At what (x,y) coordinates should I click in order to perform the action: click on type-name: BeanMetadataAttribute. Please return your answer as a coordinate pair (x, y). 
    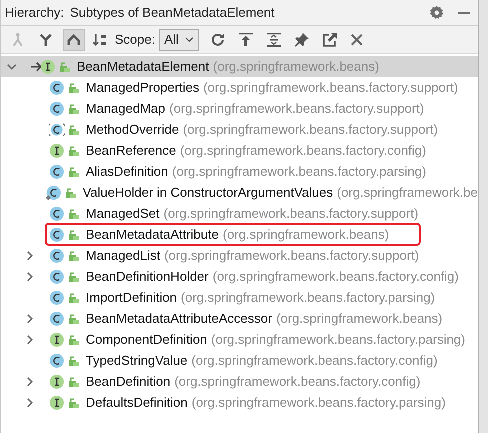
    Looking at the image, I should click on (152, 235).